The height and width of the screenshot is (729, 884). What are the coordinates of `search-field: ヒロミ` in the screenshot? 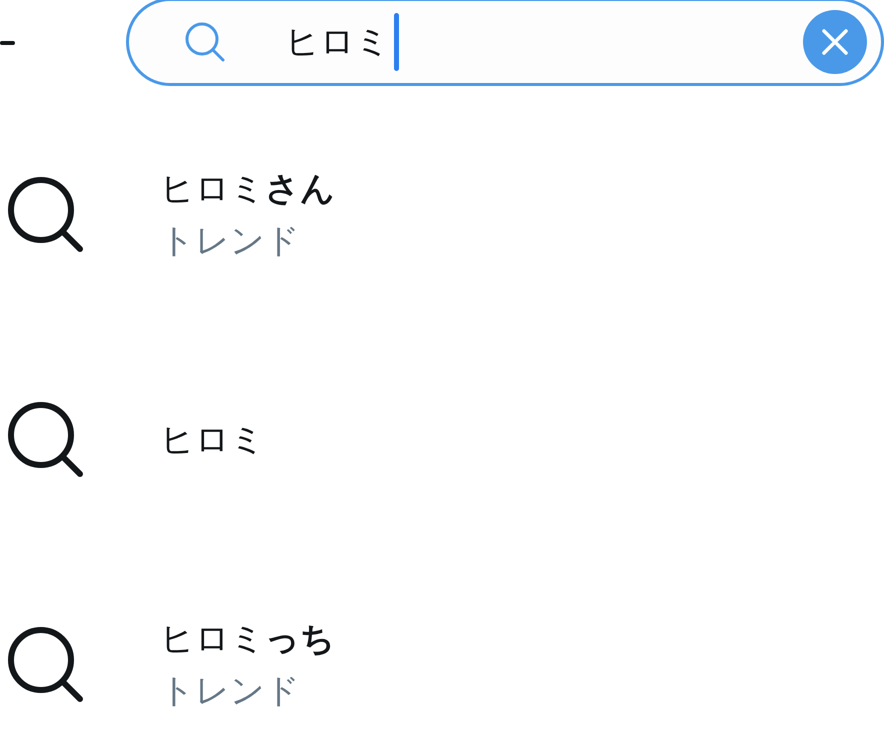 It's located at (505, 43).